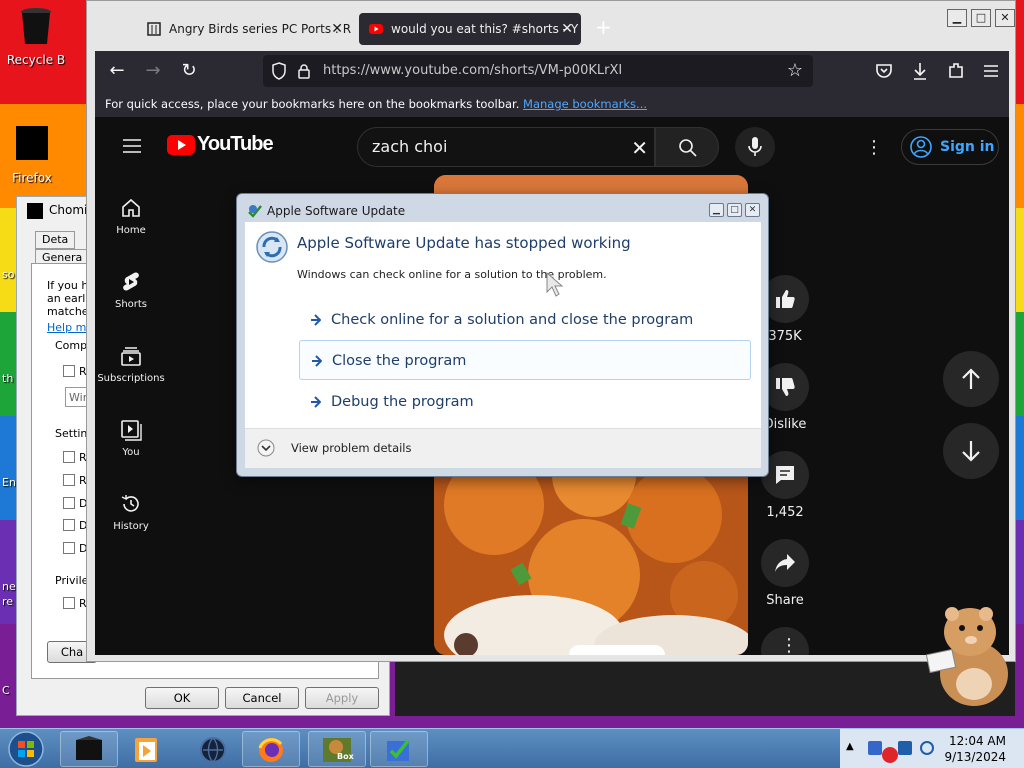 The height and width of the screenshot is (768, 1024). Describe the element at coordinates (991, 71) in the screenshot. I see `menu-hamburger-icon` at that location.